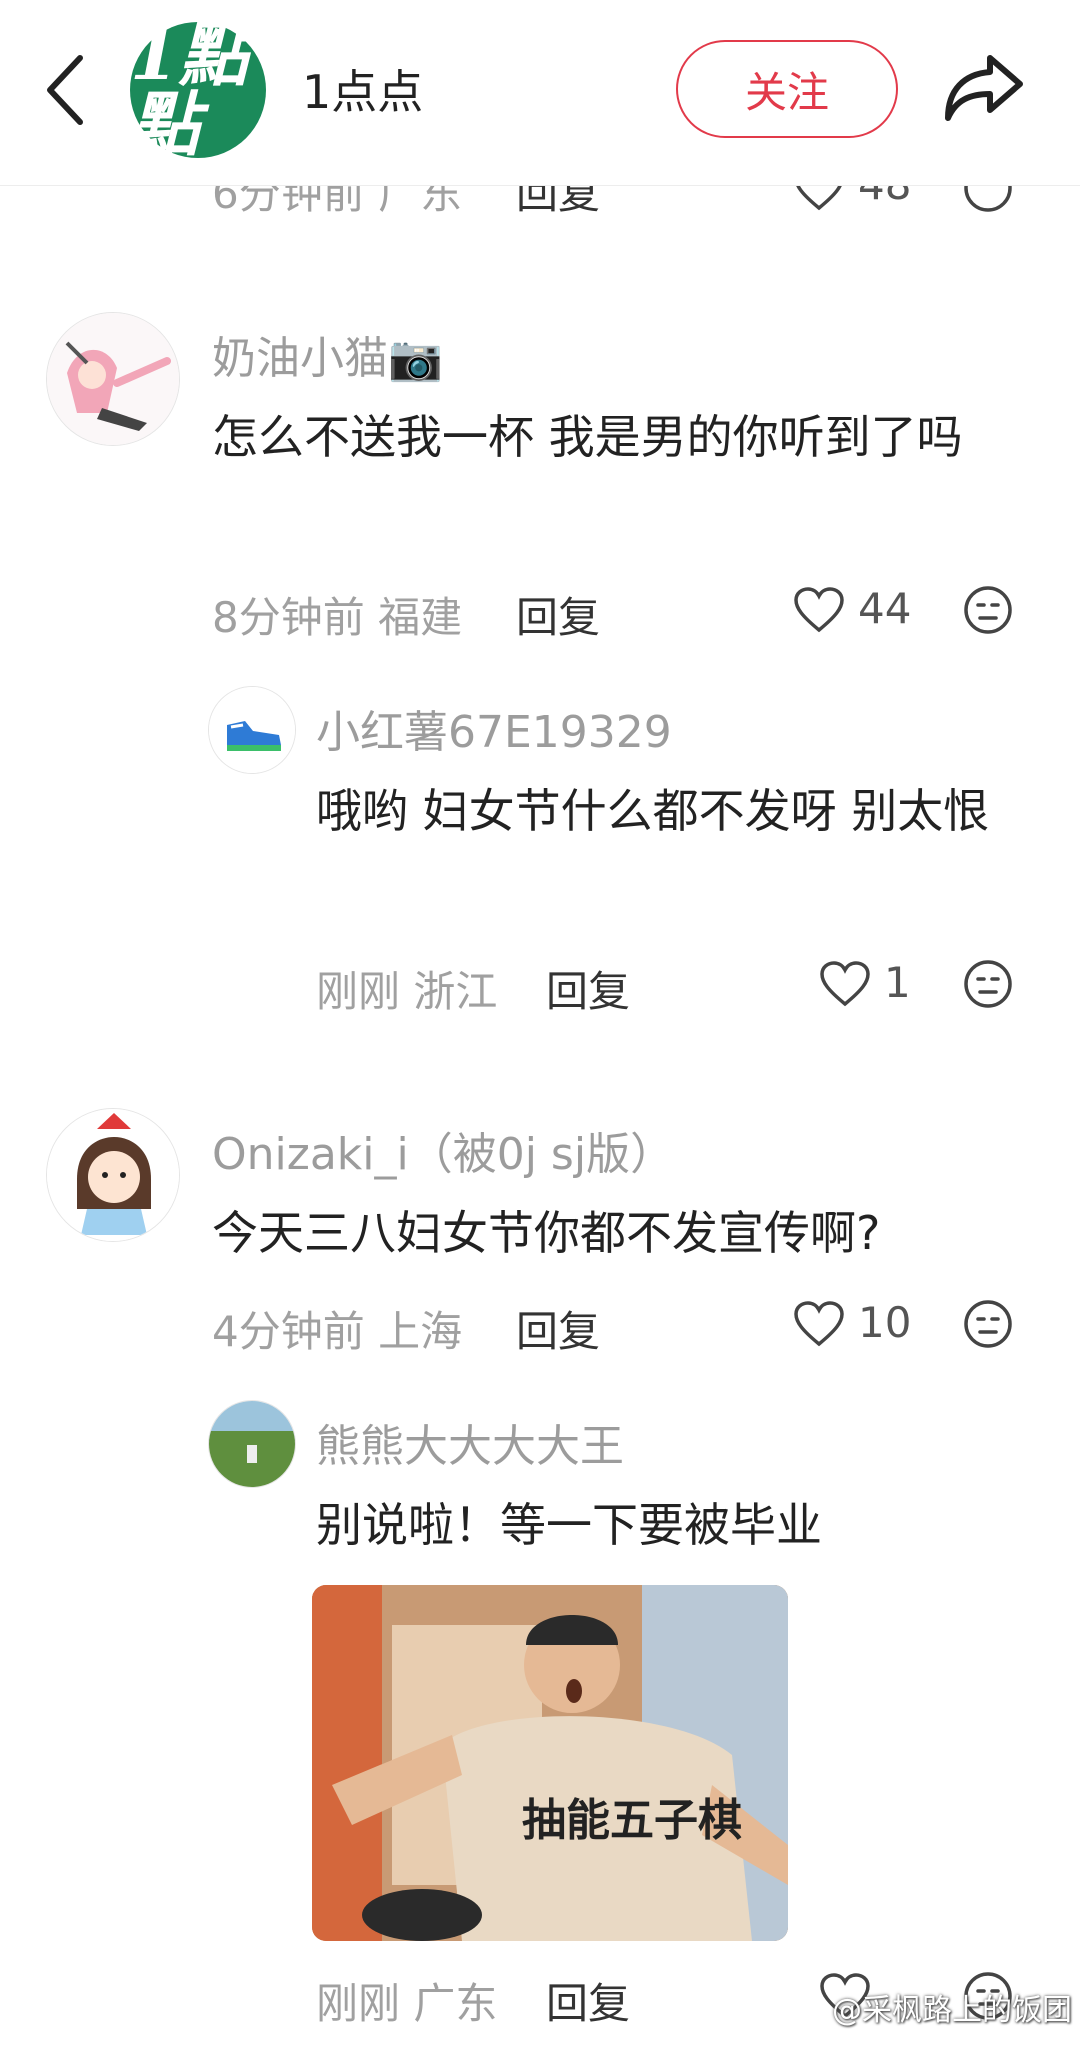 This screenshot has height=2045, width=1080. I want to click on anime-girl-avatar-icon, so click(113, 379).